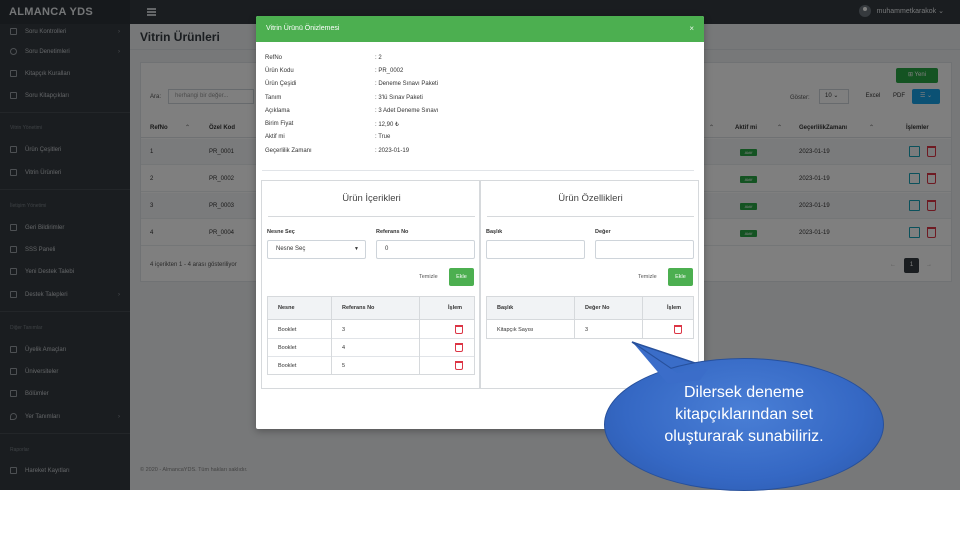 The height and width of the screenshot is (540, 960). I want to click on dropdown-caret-icon: ▼, so click(356, 249).